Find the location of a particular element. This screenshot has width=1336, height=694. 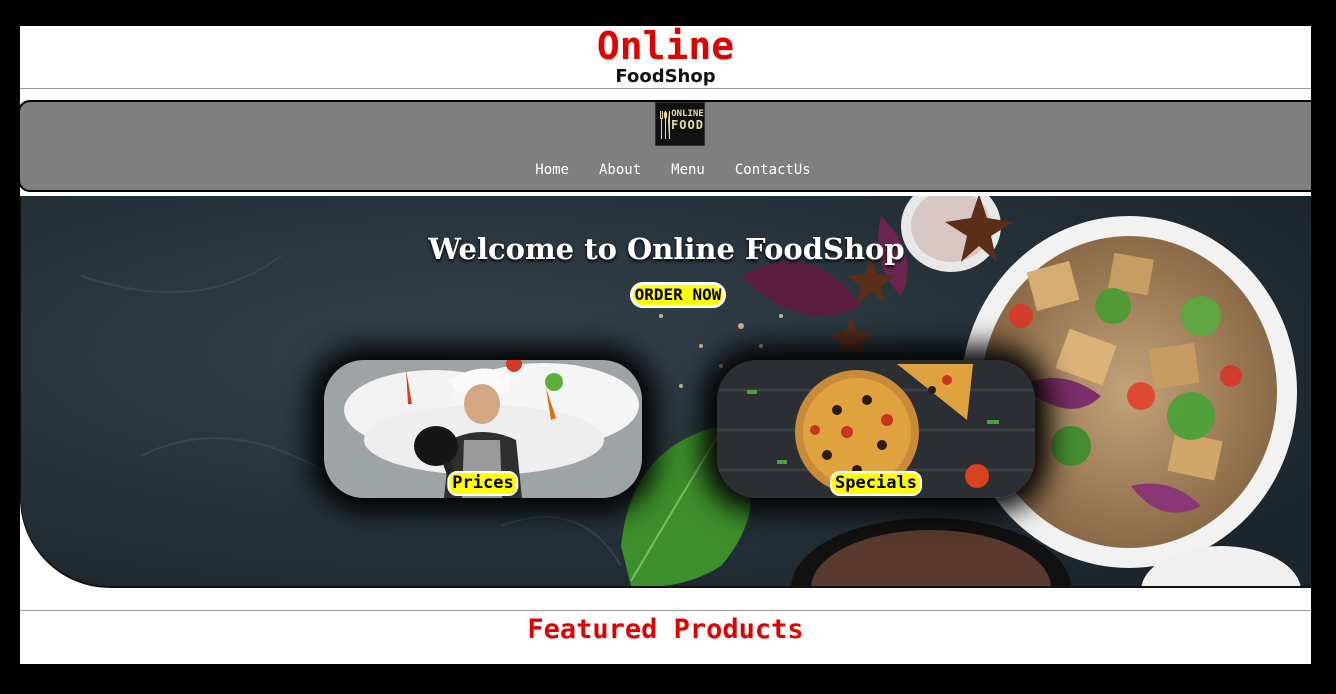

nav-link-menu: Menu is located at coordinates (688, 170).